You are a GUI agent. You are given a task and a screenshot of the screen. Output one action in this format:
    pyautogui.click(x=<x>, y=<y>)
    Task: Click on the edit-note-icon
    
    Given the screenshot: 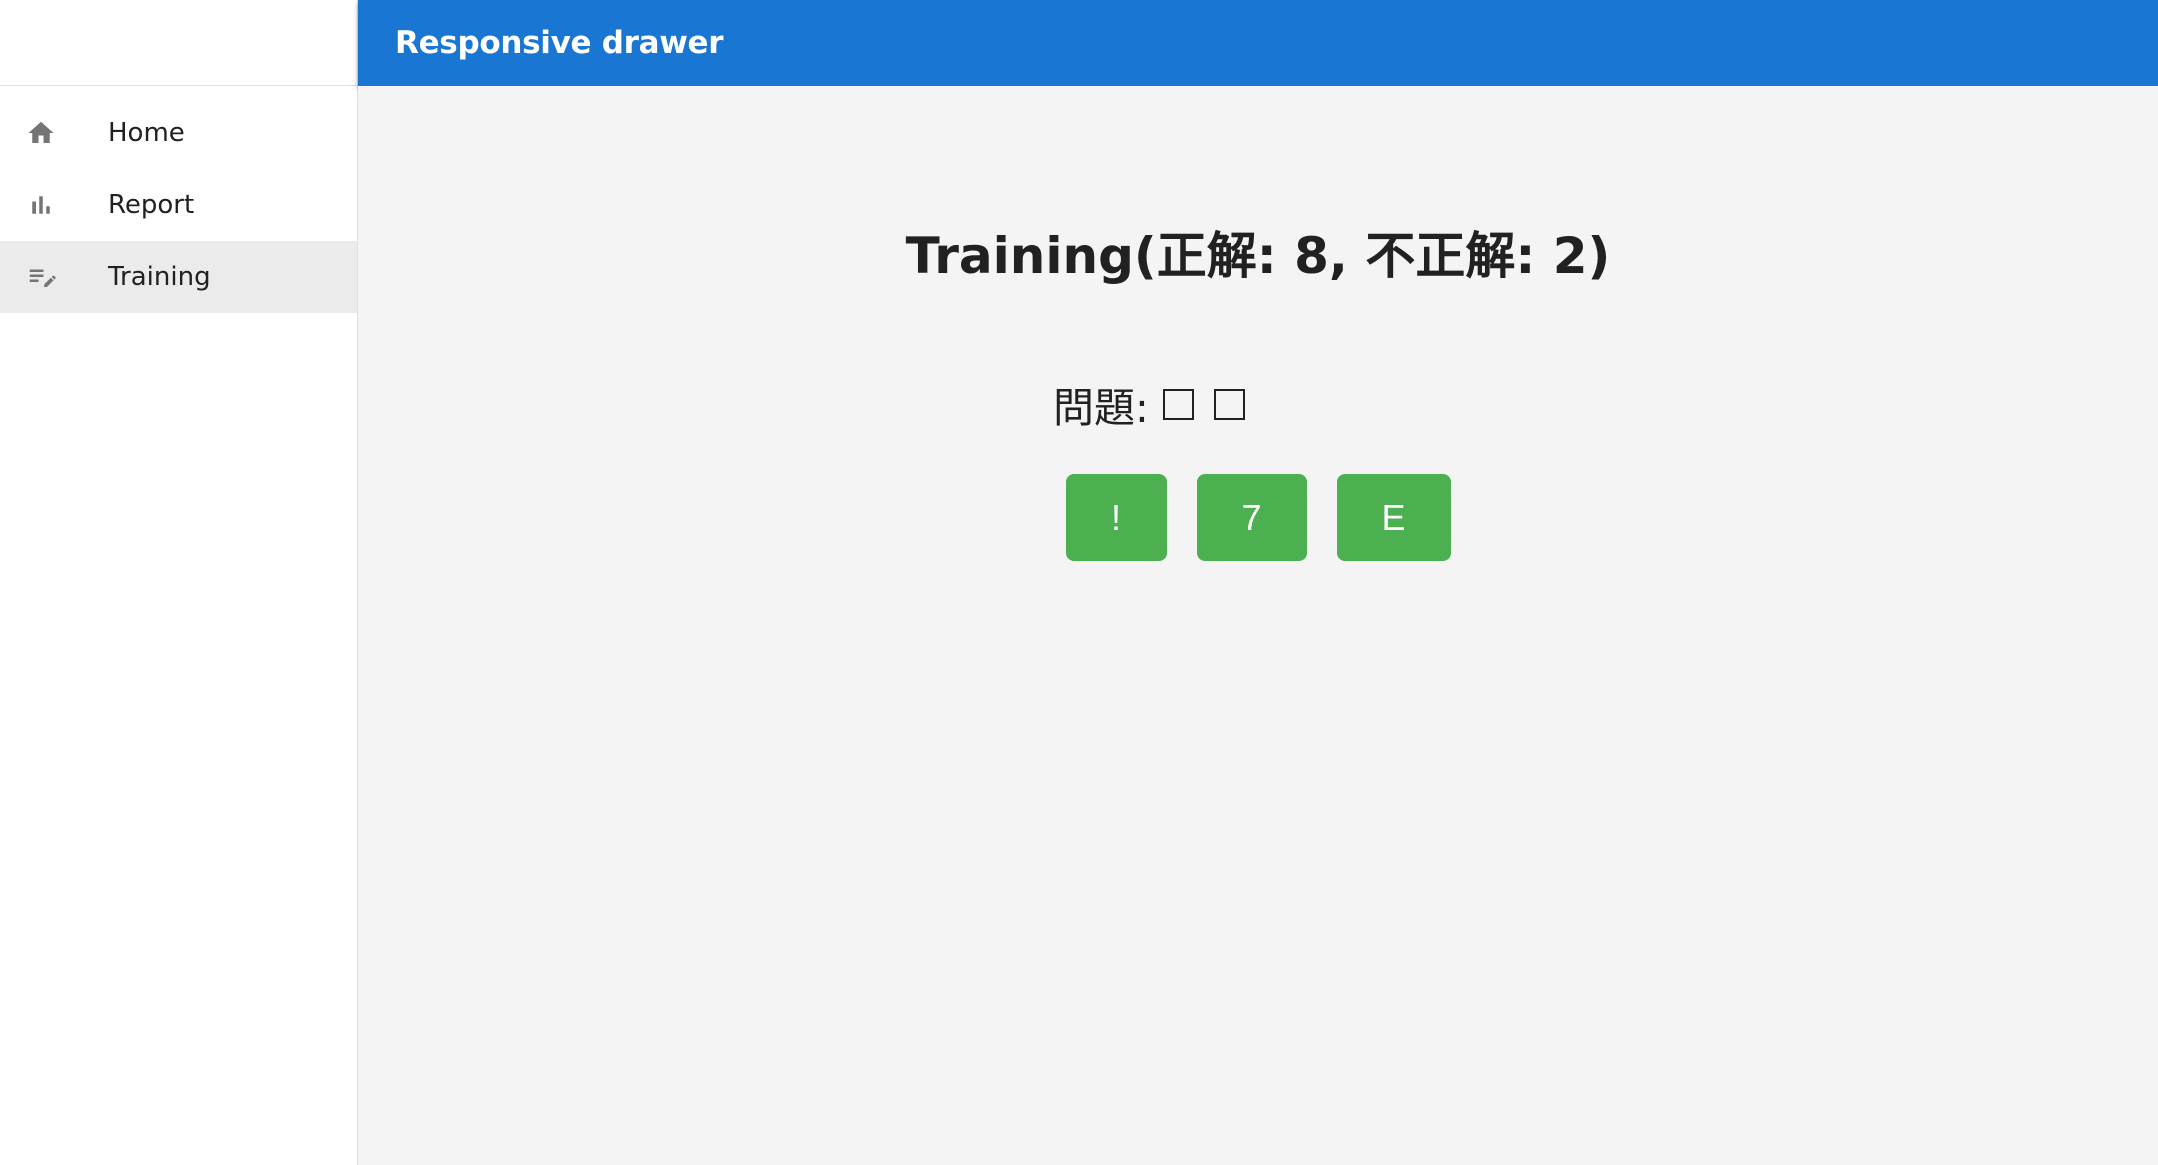 What is the action you would take?
    pyautogui.click(x=41, y=277)
    